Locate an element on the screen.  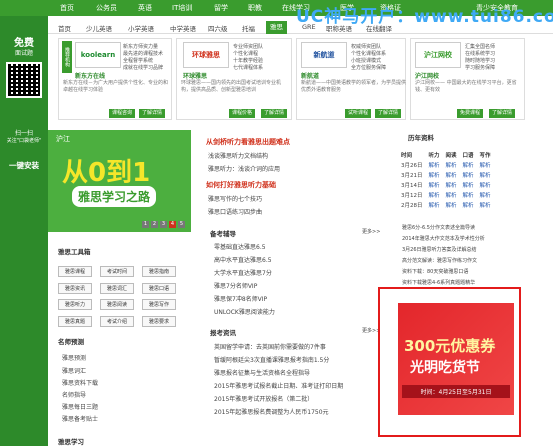
guide-item: 大学水平直达雅思7分 is located at coordinates (243, 272).